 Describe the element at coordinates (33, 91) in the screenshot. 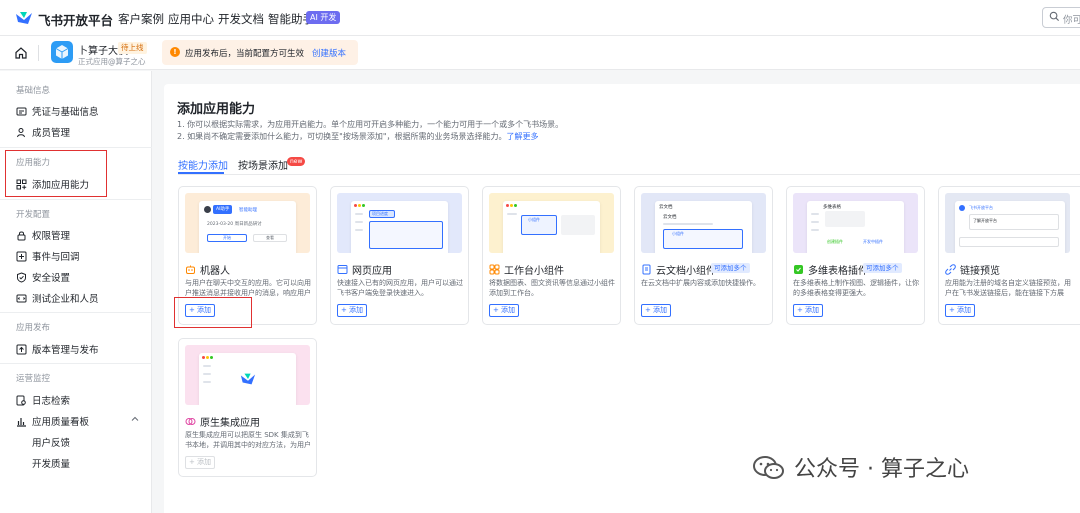

I see `sidebar-group-basic: 基础信息` at that location.